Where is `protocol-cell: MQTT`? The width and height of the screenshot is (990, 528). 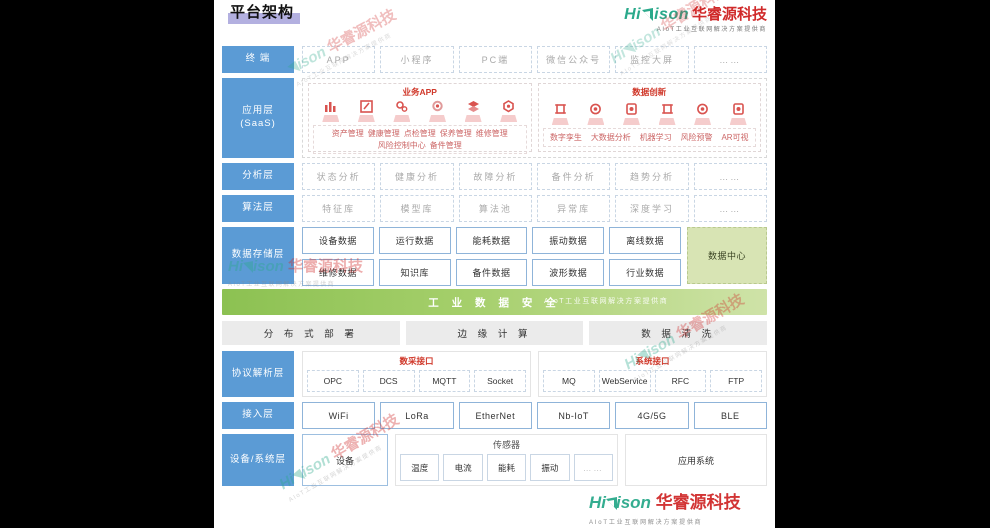
protocol-cell: MQTT is located at coordinates (444, 381).